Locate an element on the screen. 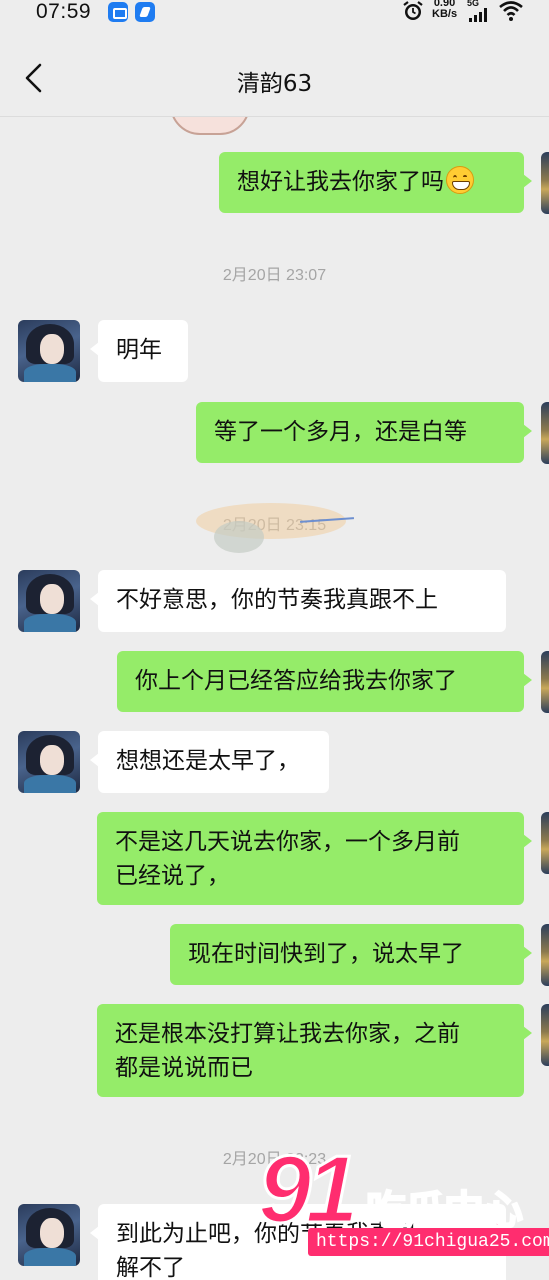 This screenshot has height=1280, width=549. network-speed: 0.90 KB/s is located at coordinates (444, 10).